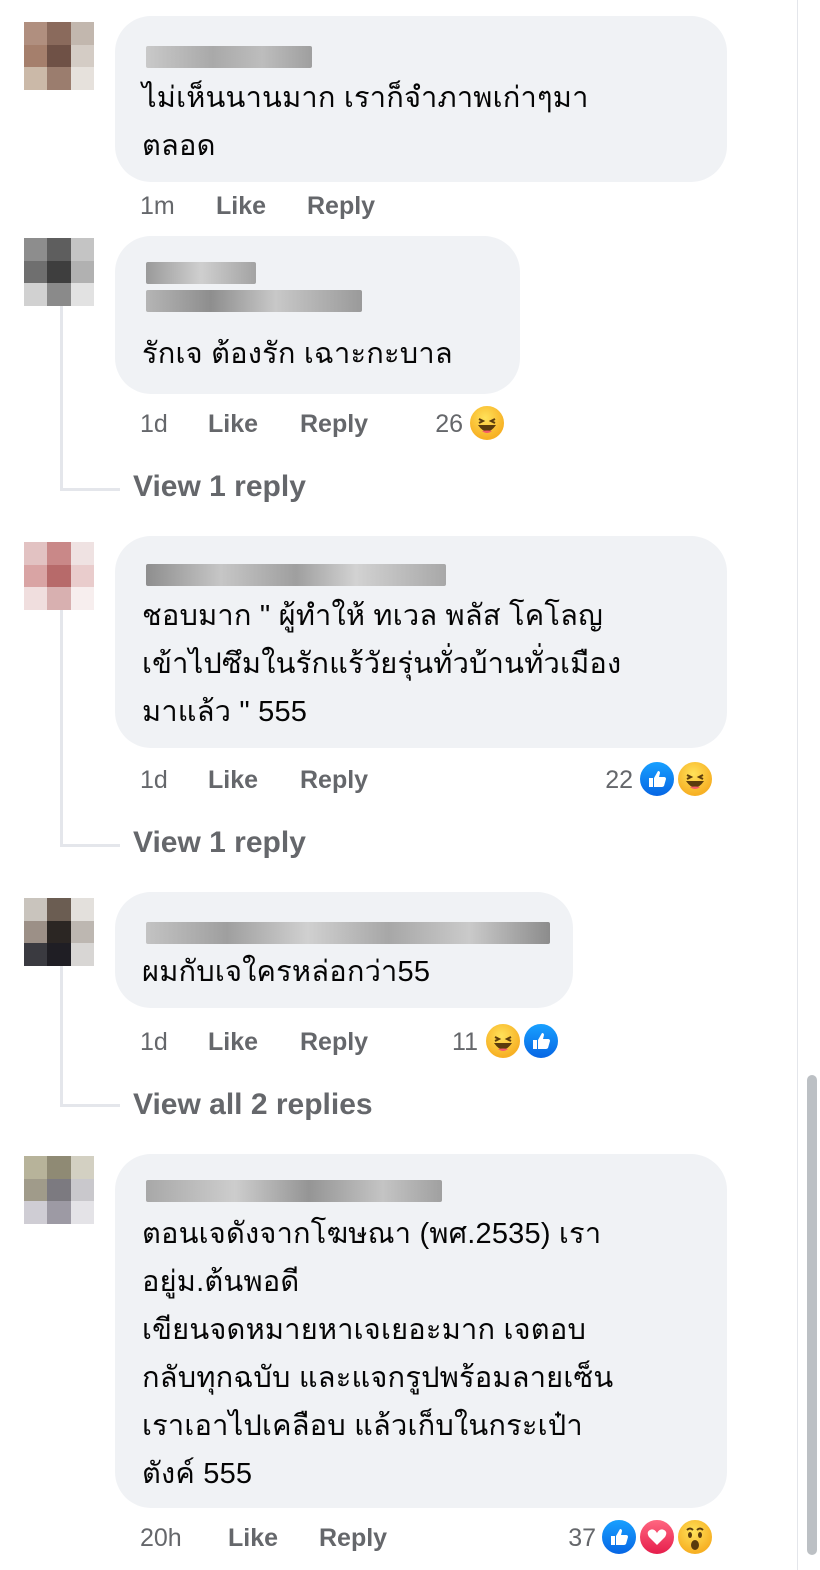 This screenshot has height=1570, width=820. Describe the element at coordinates (286, 972) in the screenshot. I see `comment-text: ผมกับเจใครหล่อกว่า55` at that location.